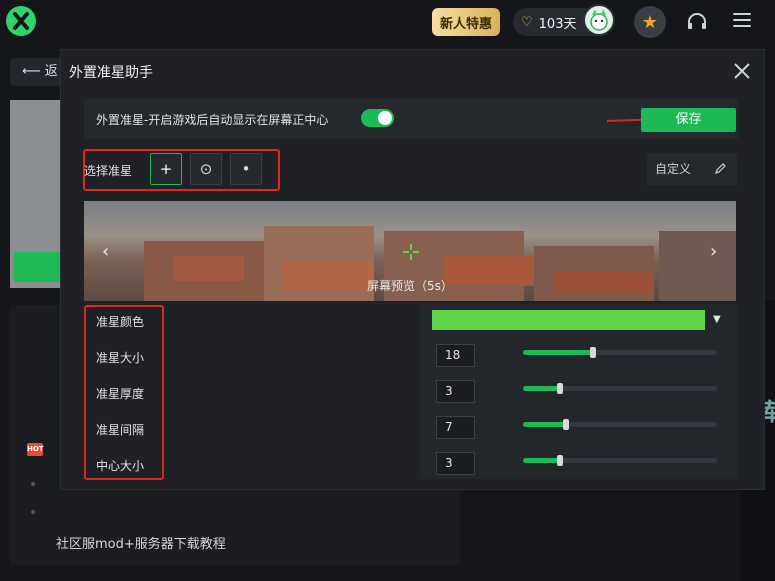  I want to click on crosshair-thickness-input: 3, so click(455, 391).